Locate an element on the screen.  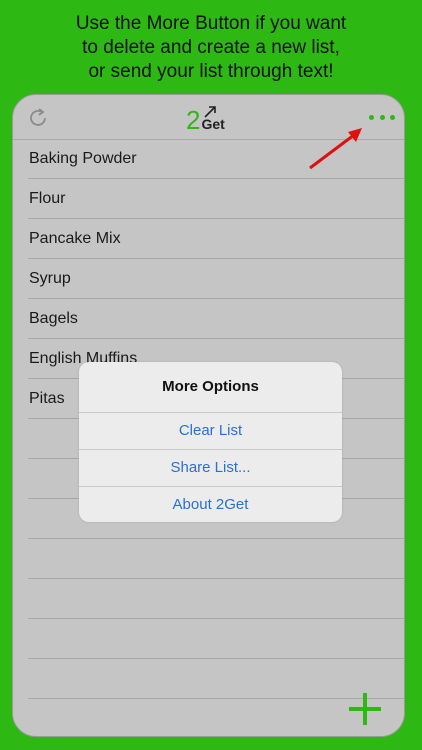
logo-number: 2 is located at coordinates (193, 120).